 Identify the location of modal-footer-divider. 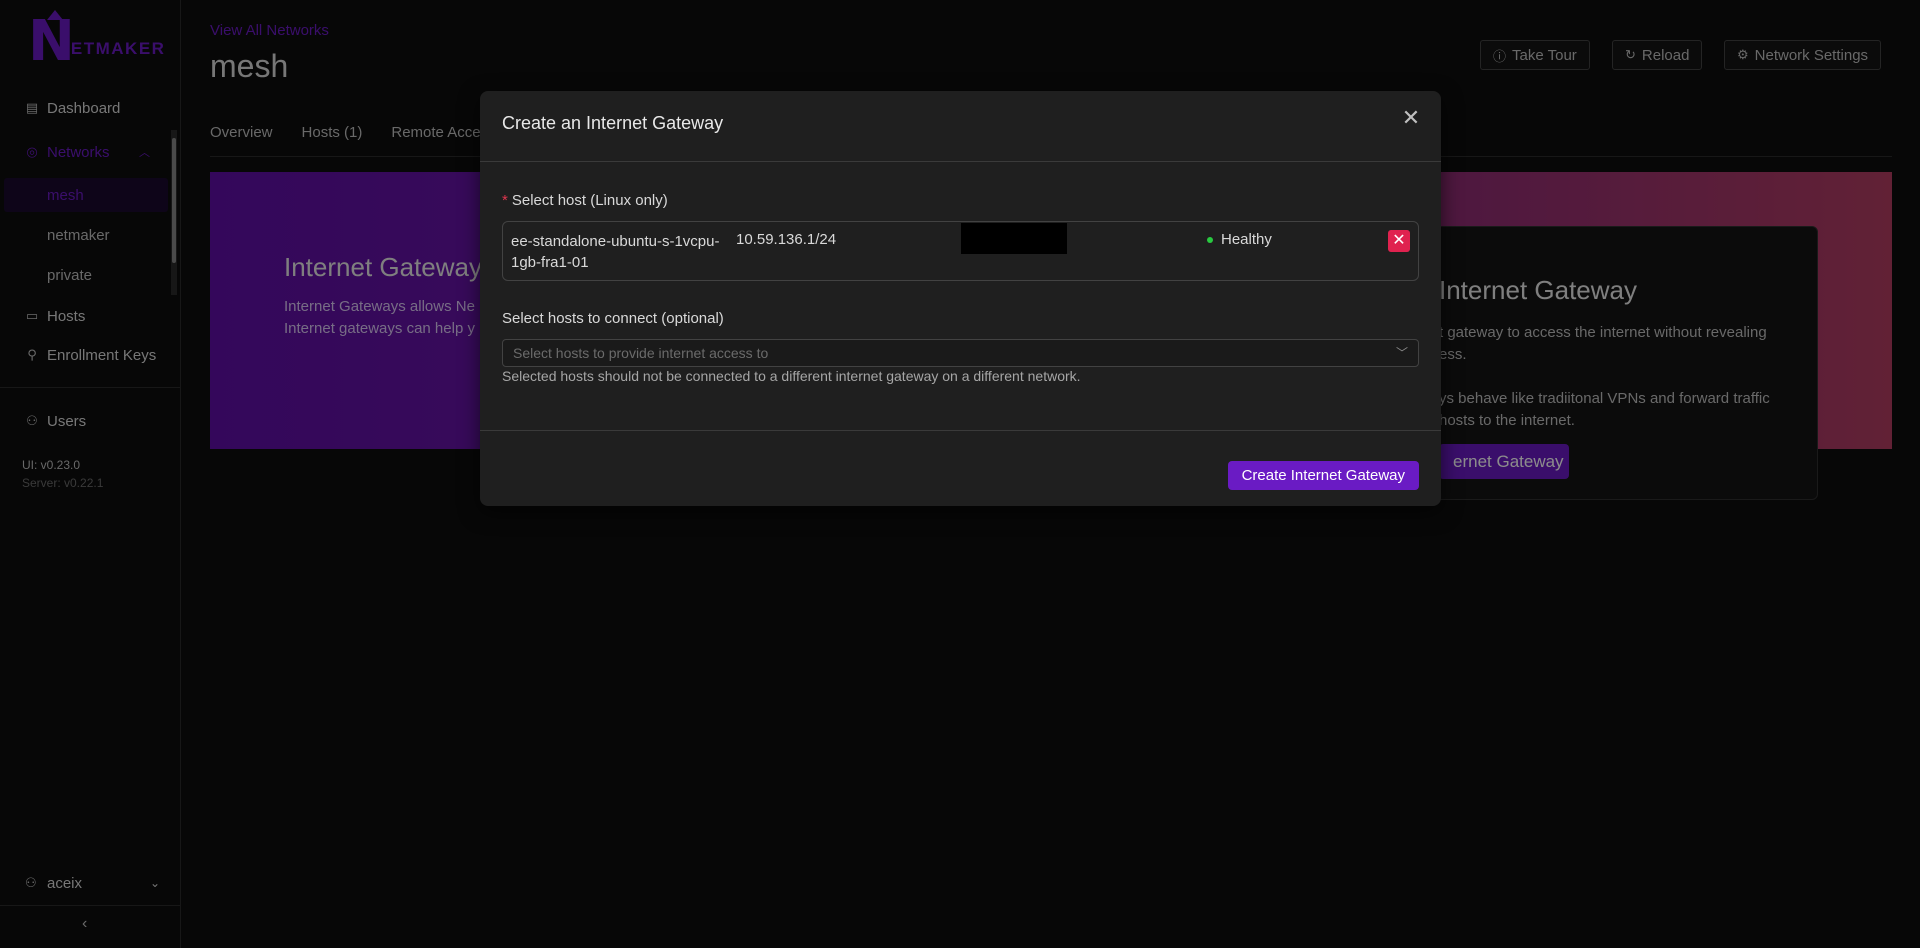
(960, 430).